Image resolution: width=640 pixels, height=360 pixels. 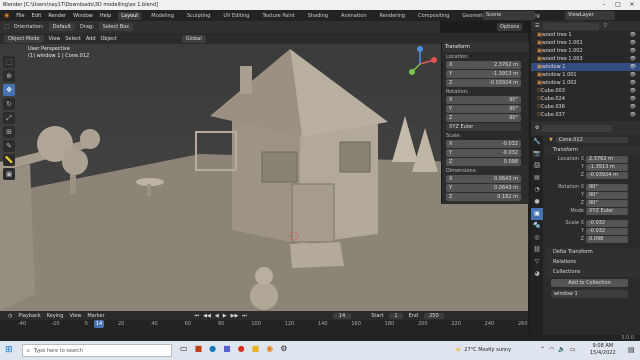 What do you see at coordinates (537, 166) in the screenshot?
I see `output-tab-icon: 🖨` at bounding box center [537, 166].